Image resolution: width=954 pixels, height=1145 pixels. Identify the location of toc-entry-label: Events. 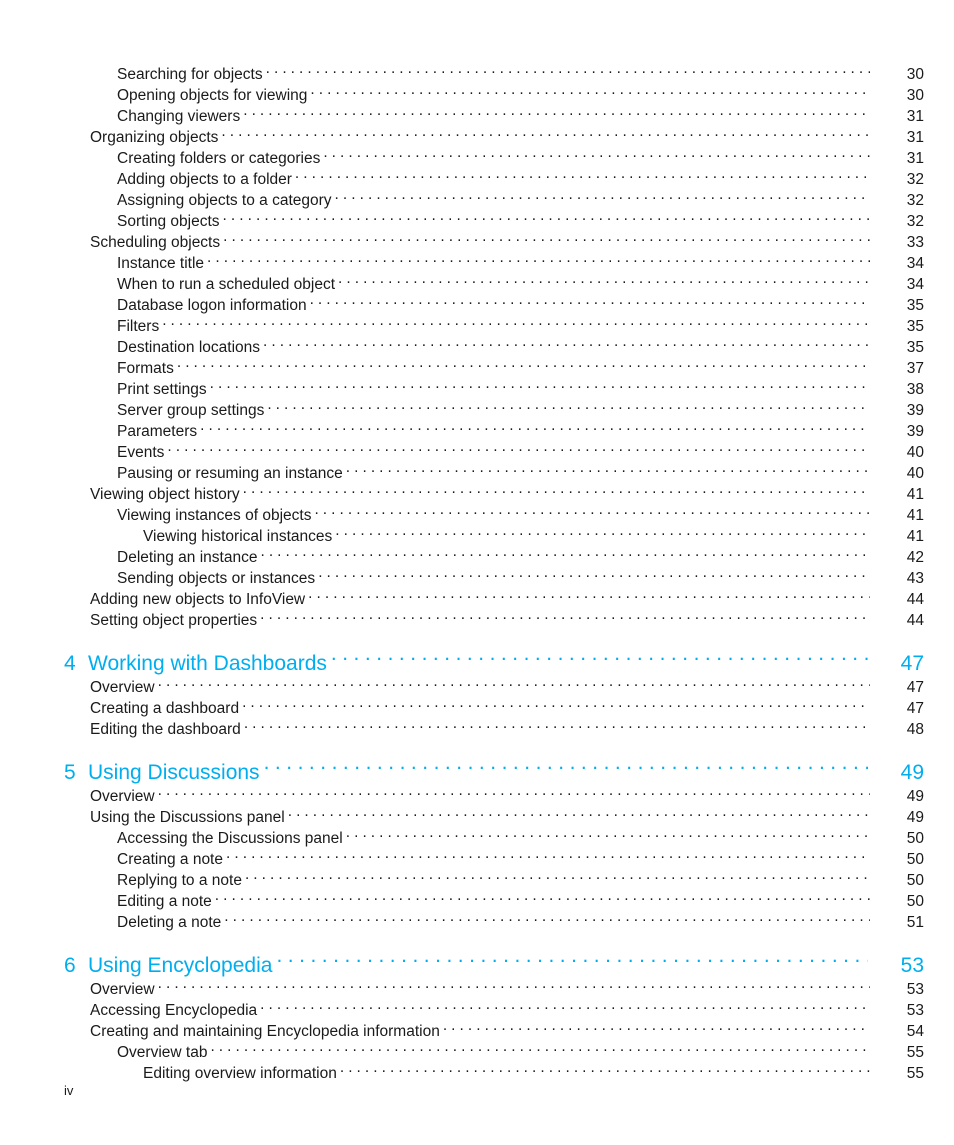
(141, 452).